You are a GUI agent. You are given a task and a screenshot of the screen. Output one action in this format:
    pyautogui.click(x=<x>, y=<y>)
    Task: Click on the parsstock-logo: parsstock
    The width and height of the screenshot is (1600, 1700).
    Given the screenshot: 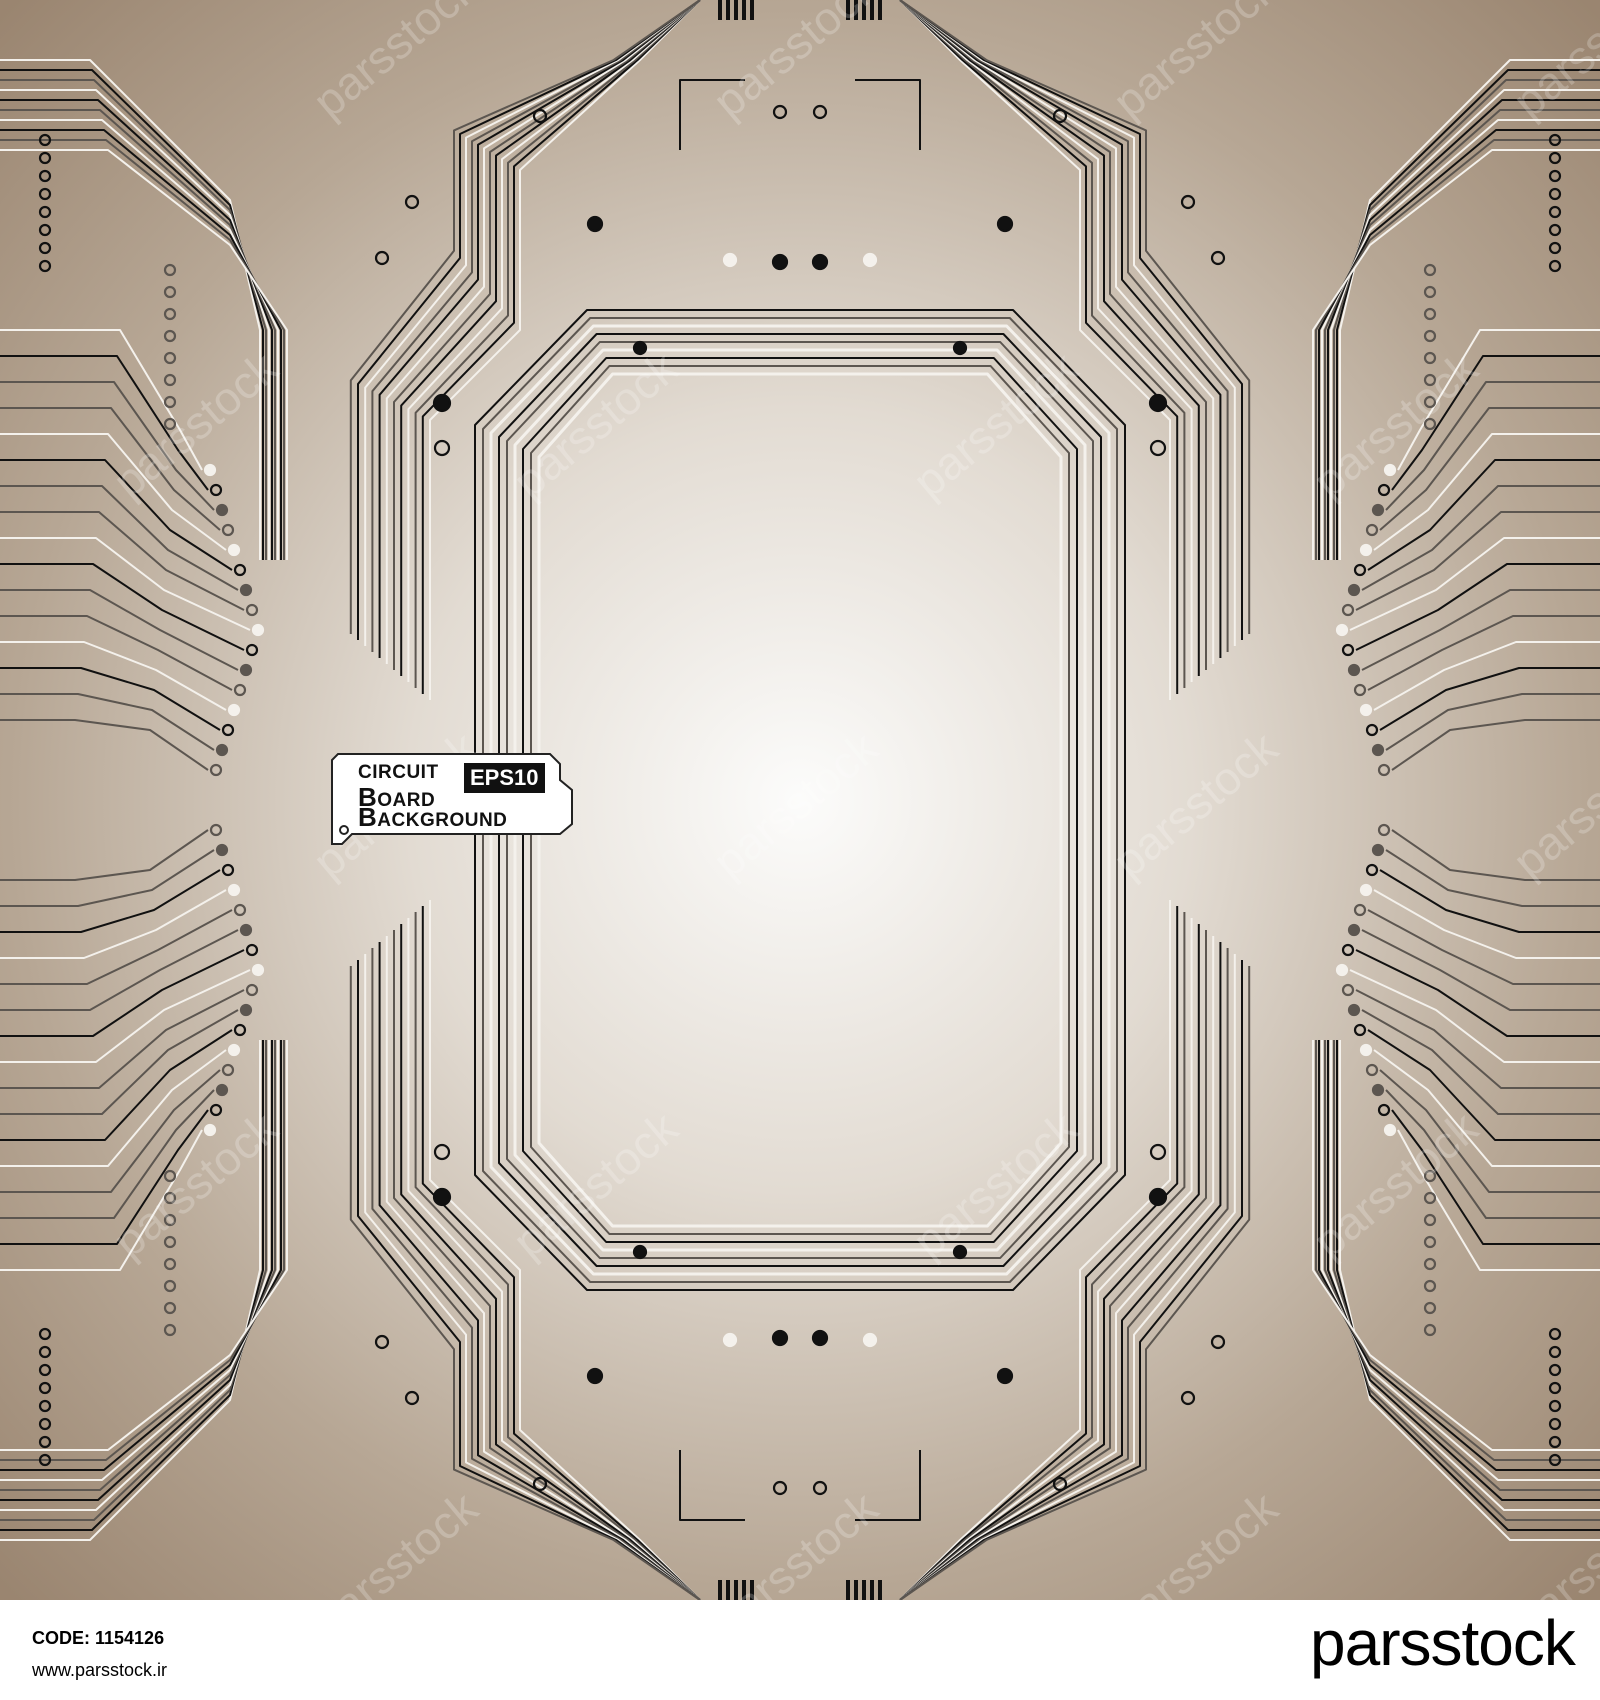 What is the action you would take?
    pyautogui.click(x=1443, y=1643)
    